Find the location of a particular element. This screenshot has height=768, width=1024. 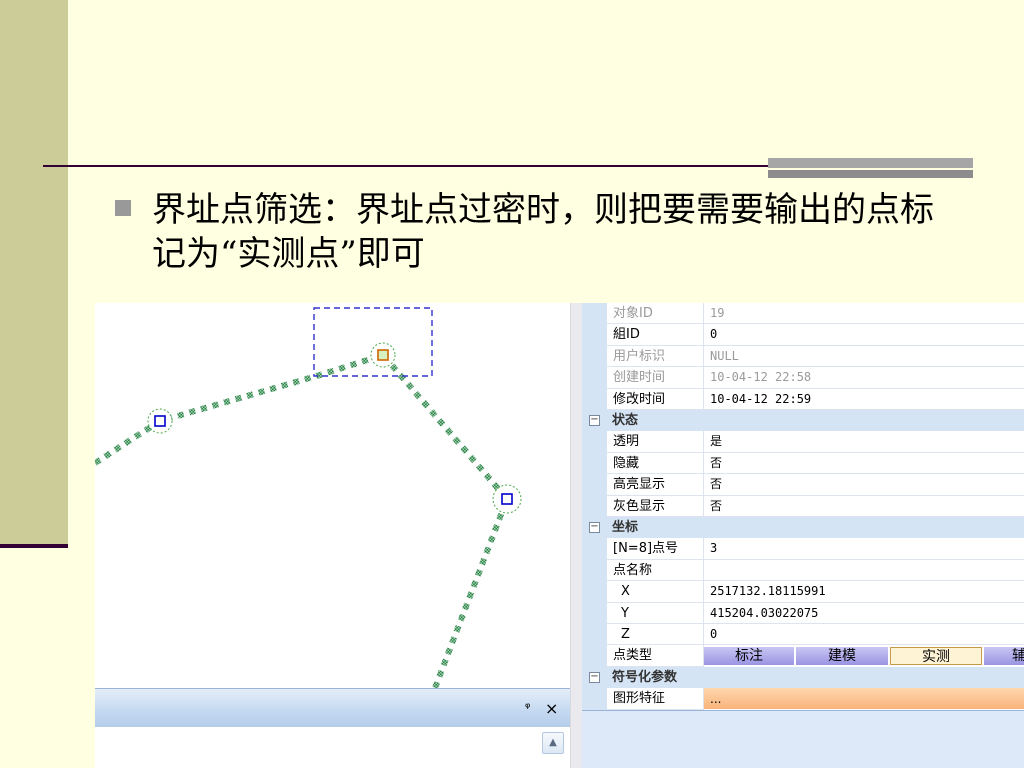

selection-box is located at coordinates (373, 342).